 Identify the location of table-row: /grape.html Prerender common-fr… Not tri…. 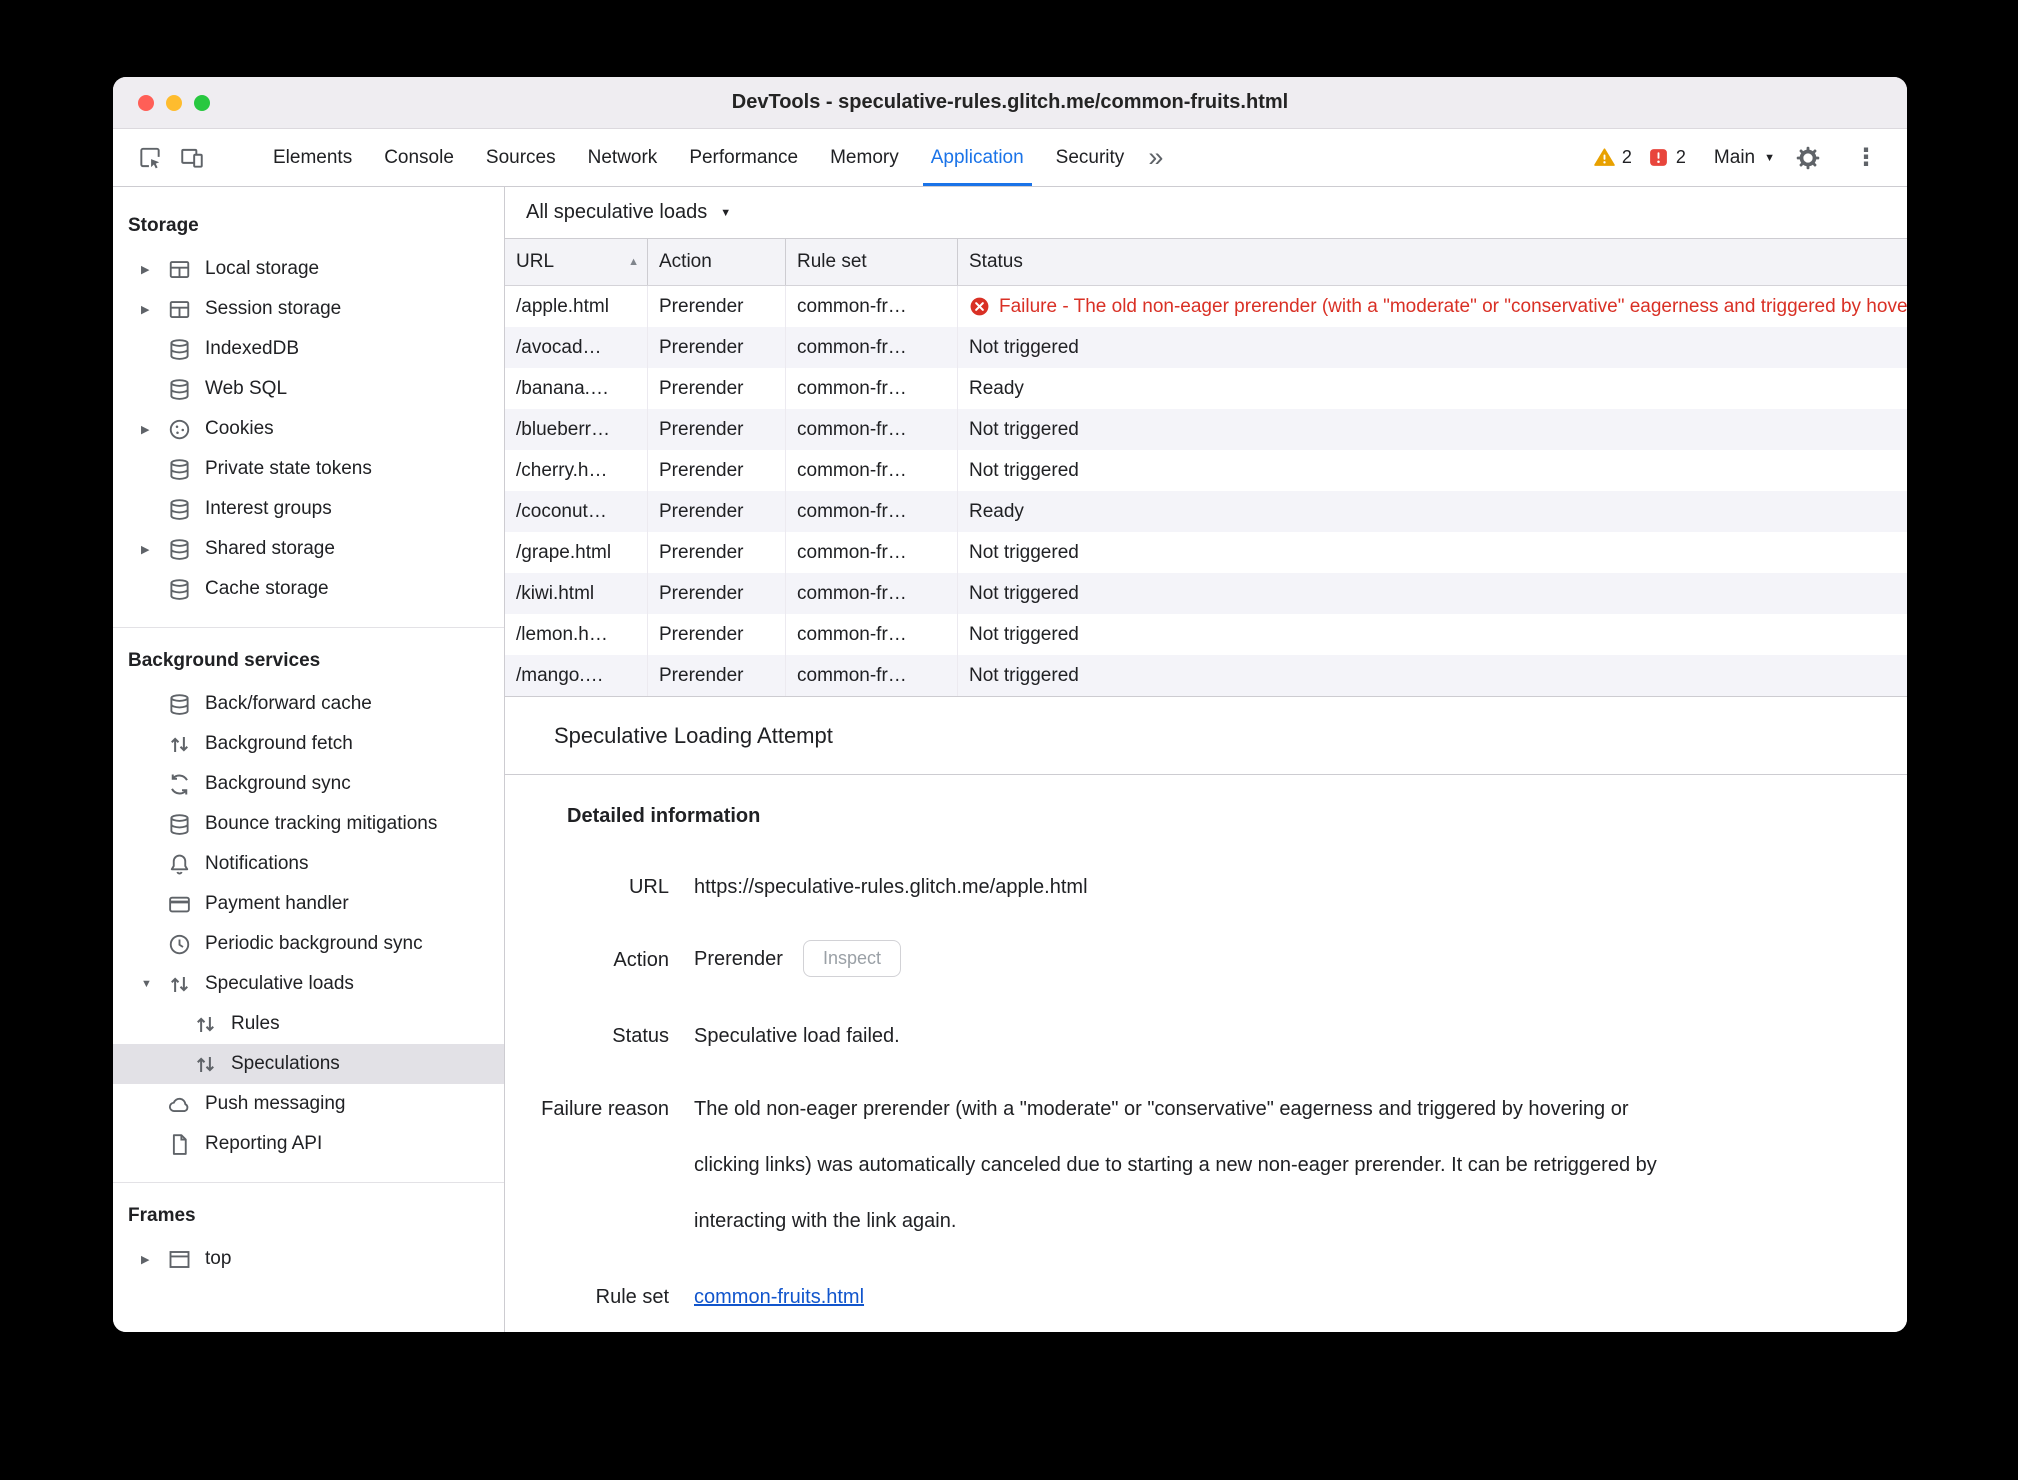
(1206, 552).